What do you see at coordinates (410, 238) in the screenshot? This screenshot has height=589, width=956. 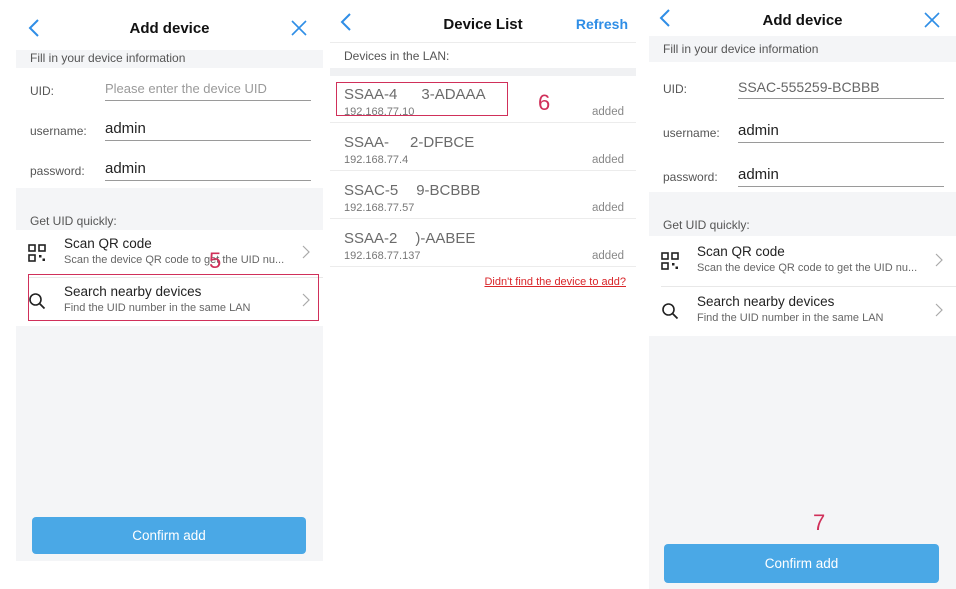 I see `device-name: SSAA-2 )-AABEE` at bounding box center [410, 238].